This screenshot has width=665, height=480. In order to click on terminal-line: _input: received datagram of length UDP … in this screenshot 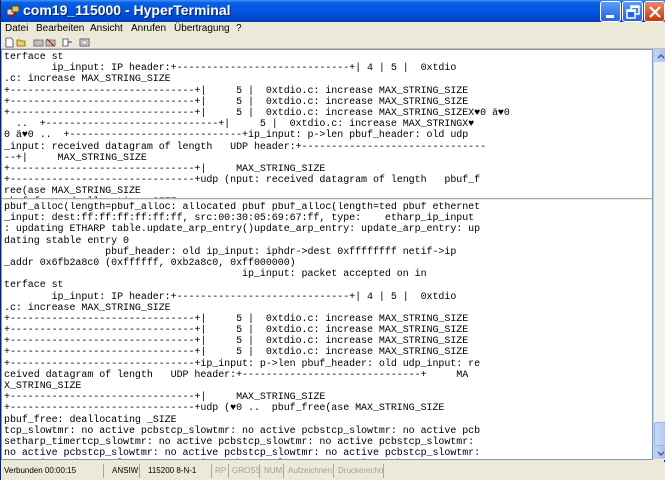, I will do `click(245, 147)`.